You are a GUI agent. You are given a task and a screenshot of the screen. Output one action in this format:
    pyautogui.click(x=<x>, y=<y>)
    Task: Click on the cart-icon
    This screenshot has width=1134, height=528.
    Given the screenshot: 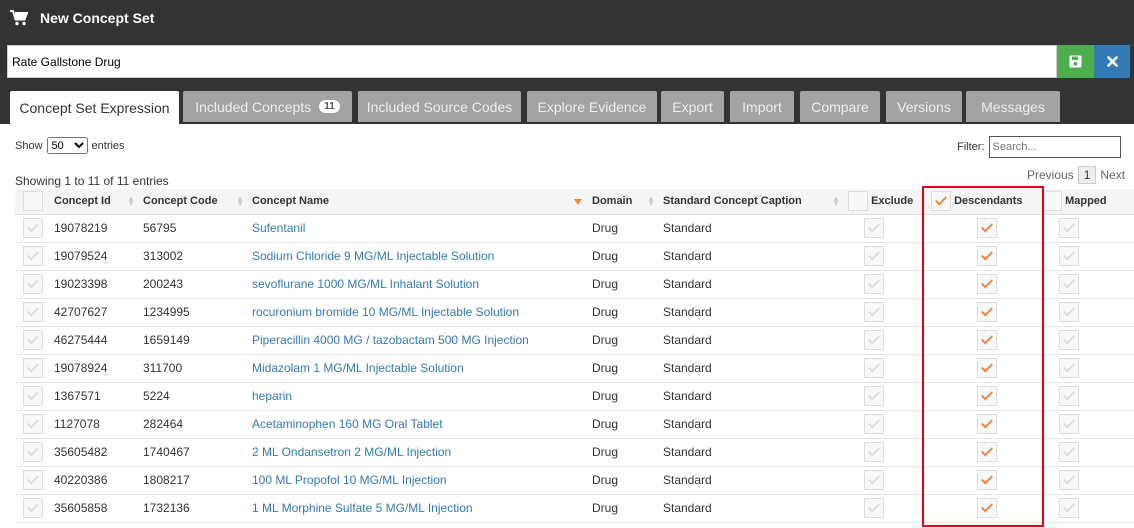 What is the action you would take?
    pyautogui.click(x=19, y=18)
    